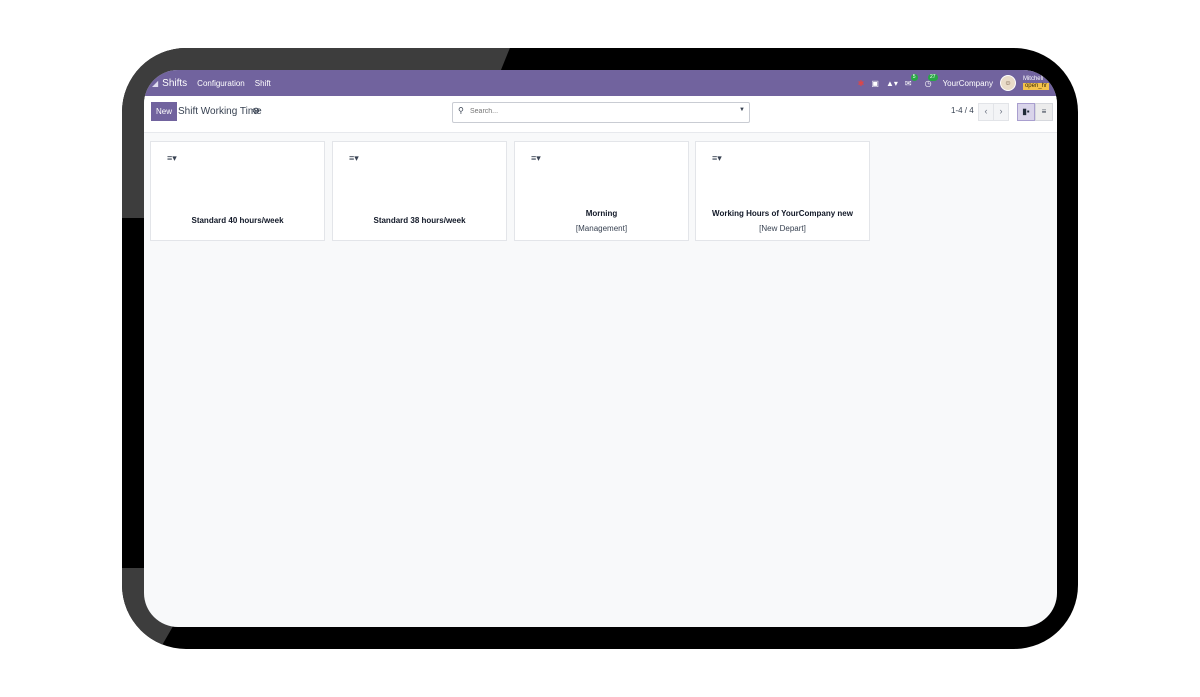 Image resolution: width=1200 pixels, height=697 pixels. Describe the element at coordinates (782, 213) in the screenshot. I see `card-title: Working Hours of YourCompany new` at that location.